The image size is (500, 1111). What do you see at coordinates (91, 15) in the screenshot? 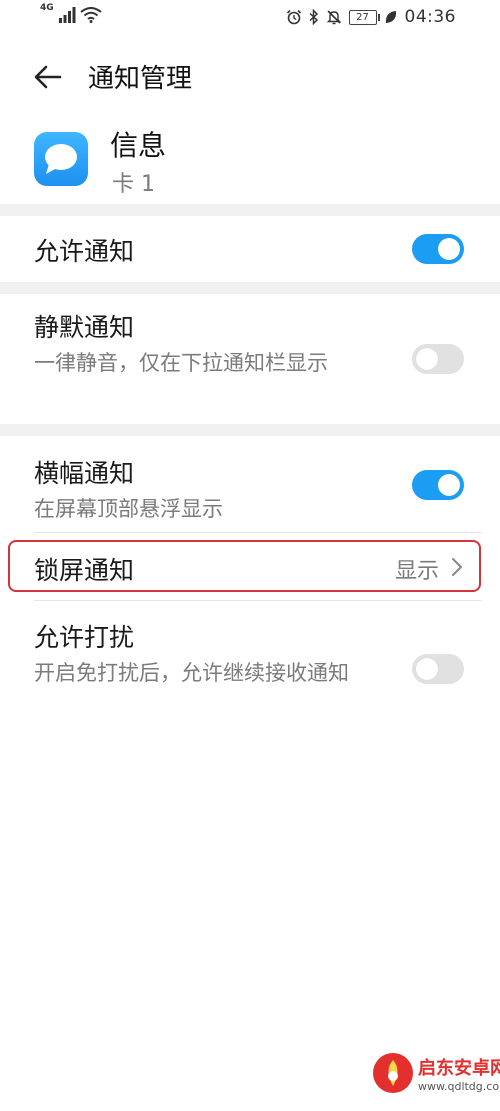
I see `wifi-icon` at bounding box center [91, 15].